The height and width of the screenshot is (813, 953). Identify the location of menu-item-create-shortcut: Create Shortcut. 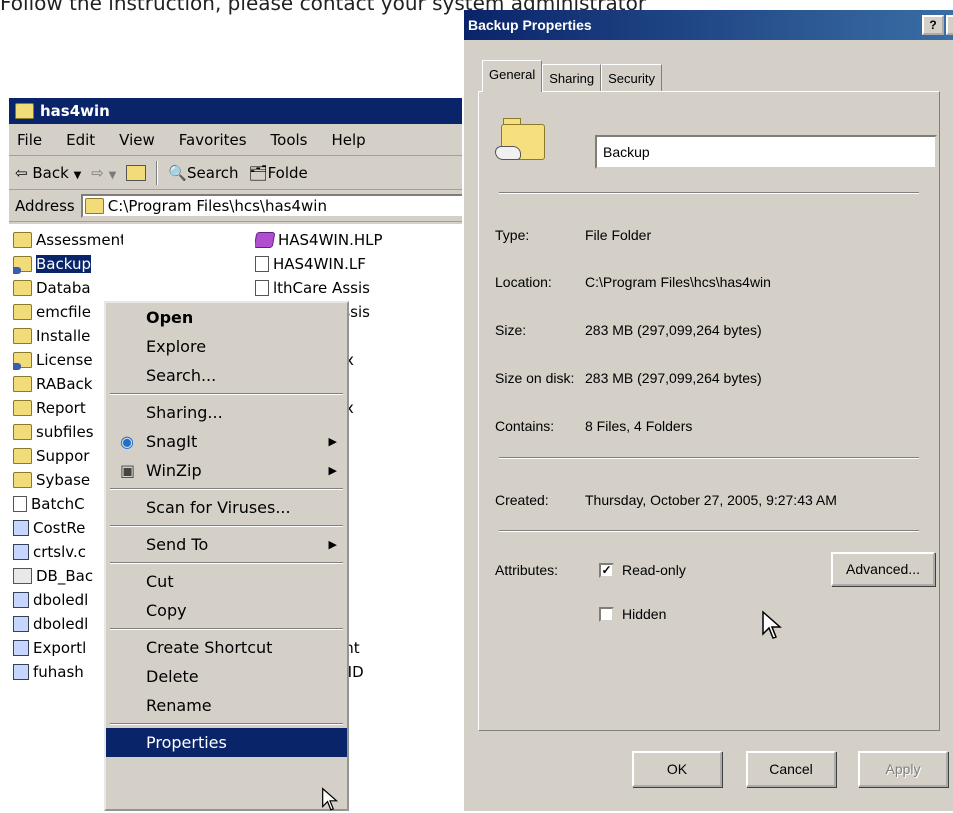
(226, 647).